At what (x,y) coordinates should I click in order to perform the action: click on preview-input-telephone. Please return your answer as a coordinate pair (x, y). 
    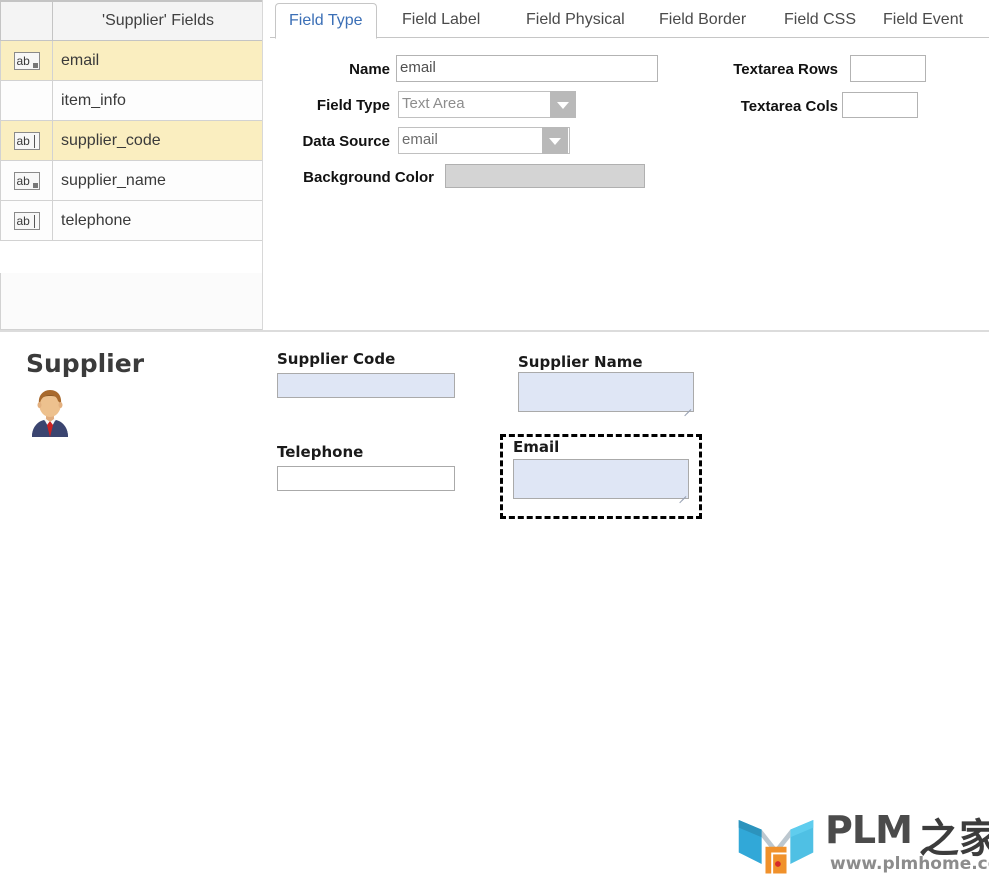
    Looking at the image, I should click on (366, 478).